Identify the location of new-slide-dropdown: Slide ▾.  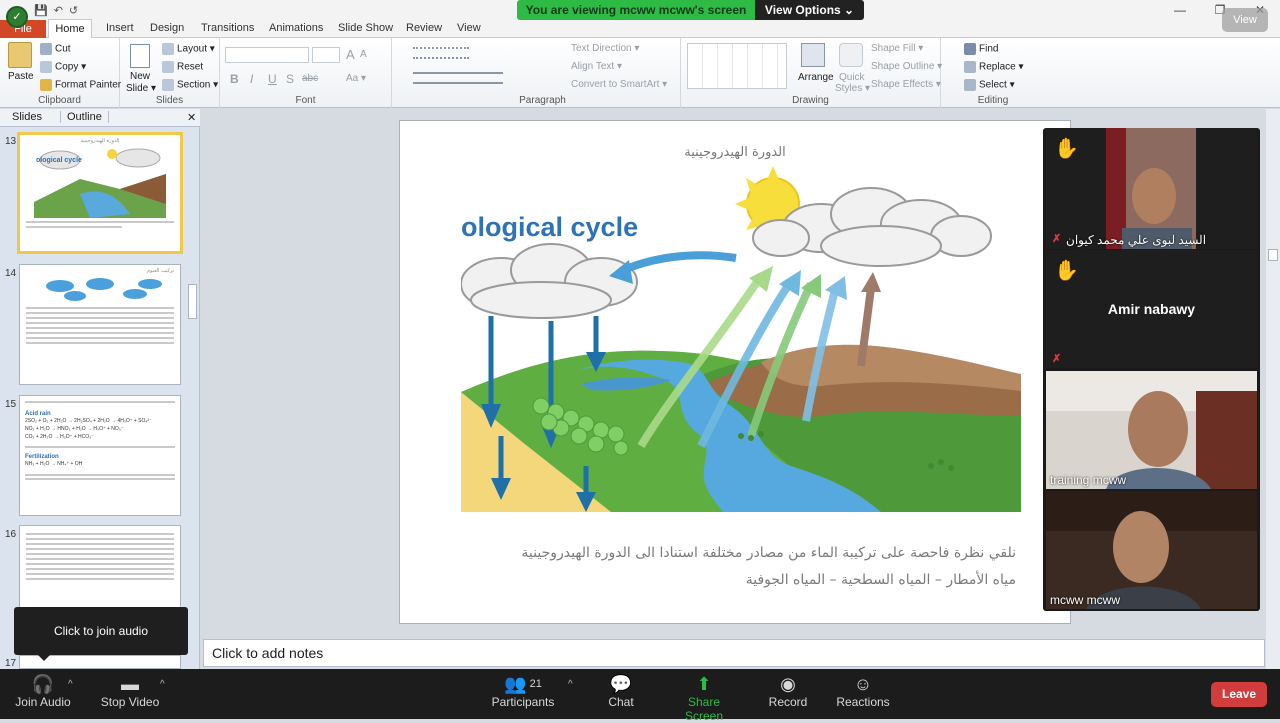
(141, 88).